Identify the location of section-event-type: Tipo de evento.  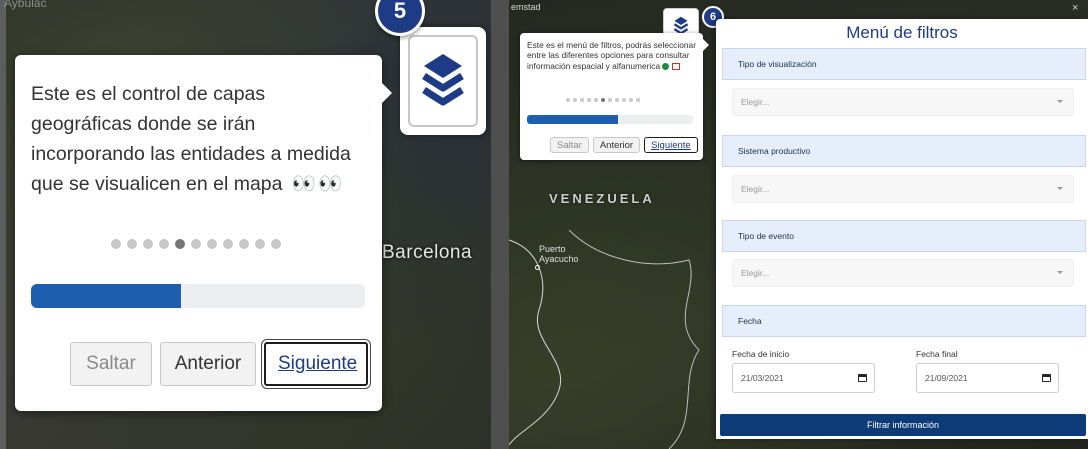
(904, 236).